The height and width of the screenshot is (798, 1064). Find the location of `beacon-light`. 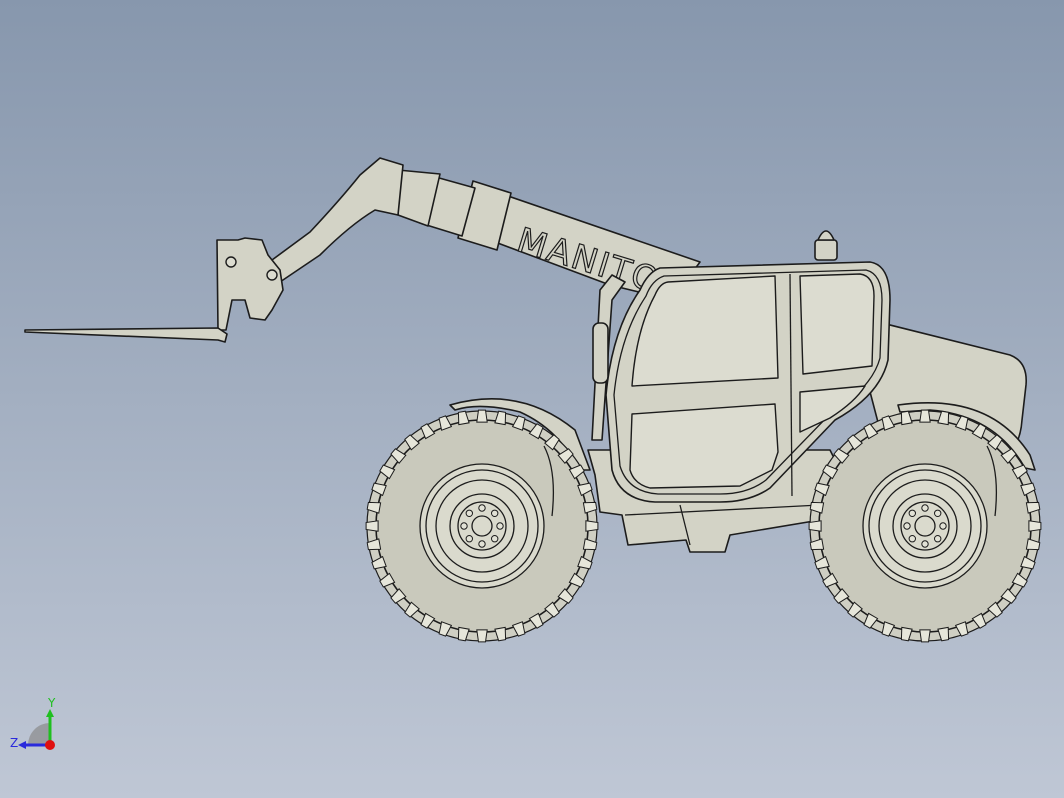

beacon-light is located at coordinates (826, 245).